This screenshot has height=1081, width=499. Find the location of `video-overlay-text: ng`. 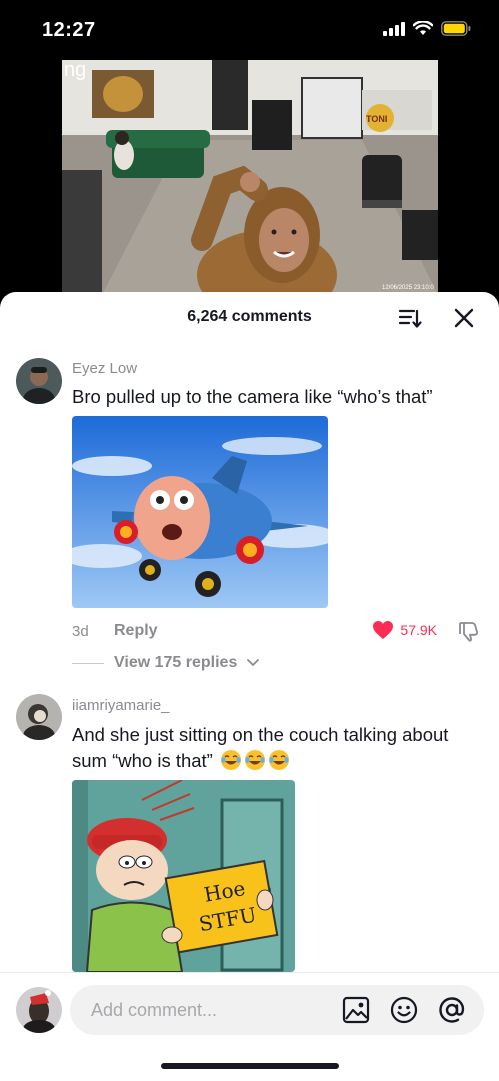

video-overlay-text: ng is located at coordinates (75, 70).